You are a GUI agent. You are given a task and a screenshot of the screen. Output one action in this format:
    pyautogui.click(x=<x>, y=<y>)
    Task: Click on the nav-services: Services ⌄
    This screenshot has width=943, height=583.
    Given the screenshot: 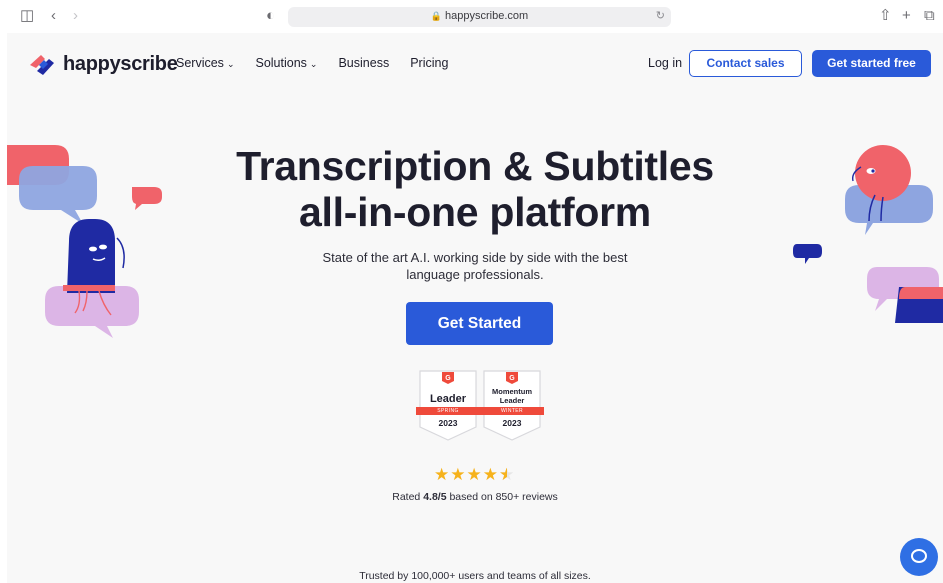 What is the action you would take?
    pyautogui.click(x=205, y=63)
    